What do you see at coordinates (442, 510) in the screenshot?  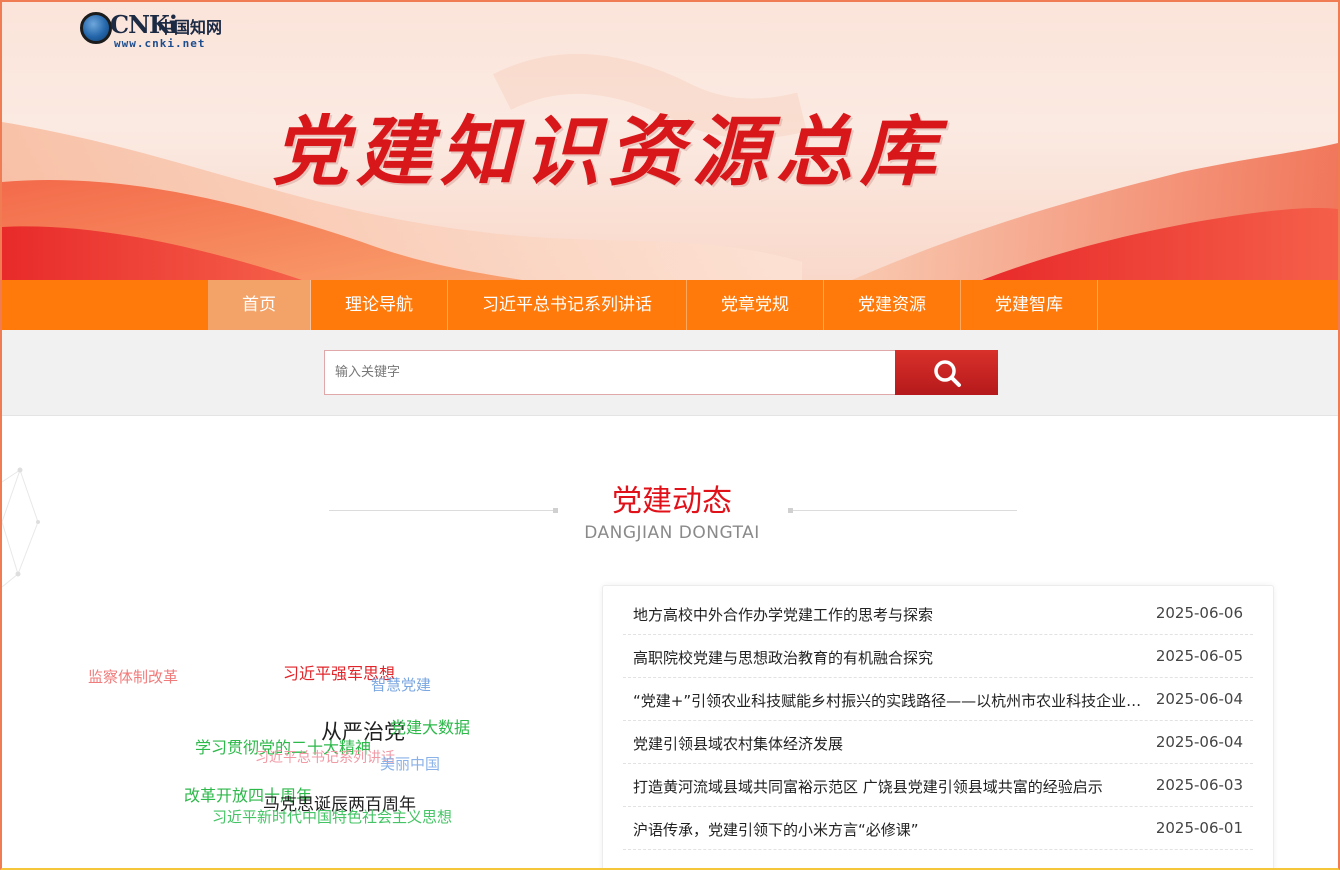 I see `section-rule-left` at bounding box center [442, 510].